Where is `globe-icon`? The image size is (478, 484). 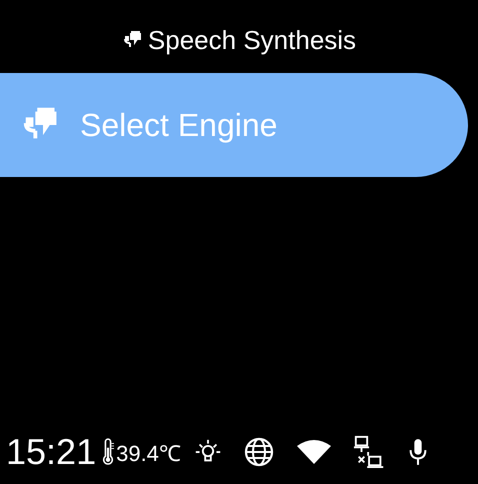
globe-icon is located at coordinates (258, 452).